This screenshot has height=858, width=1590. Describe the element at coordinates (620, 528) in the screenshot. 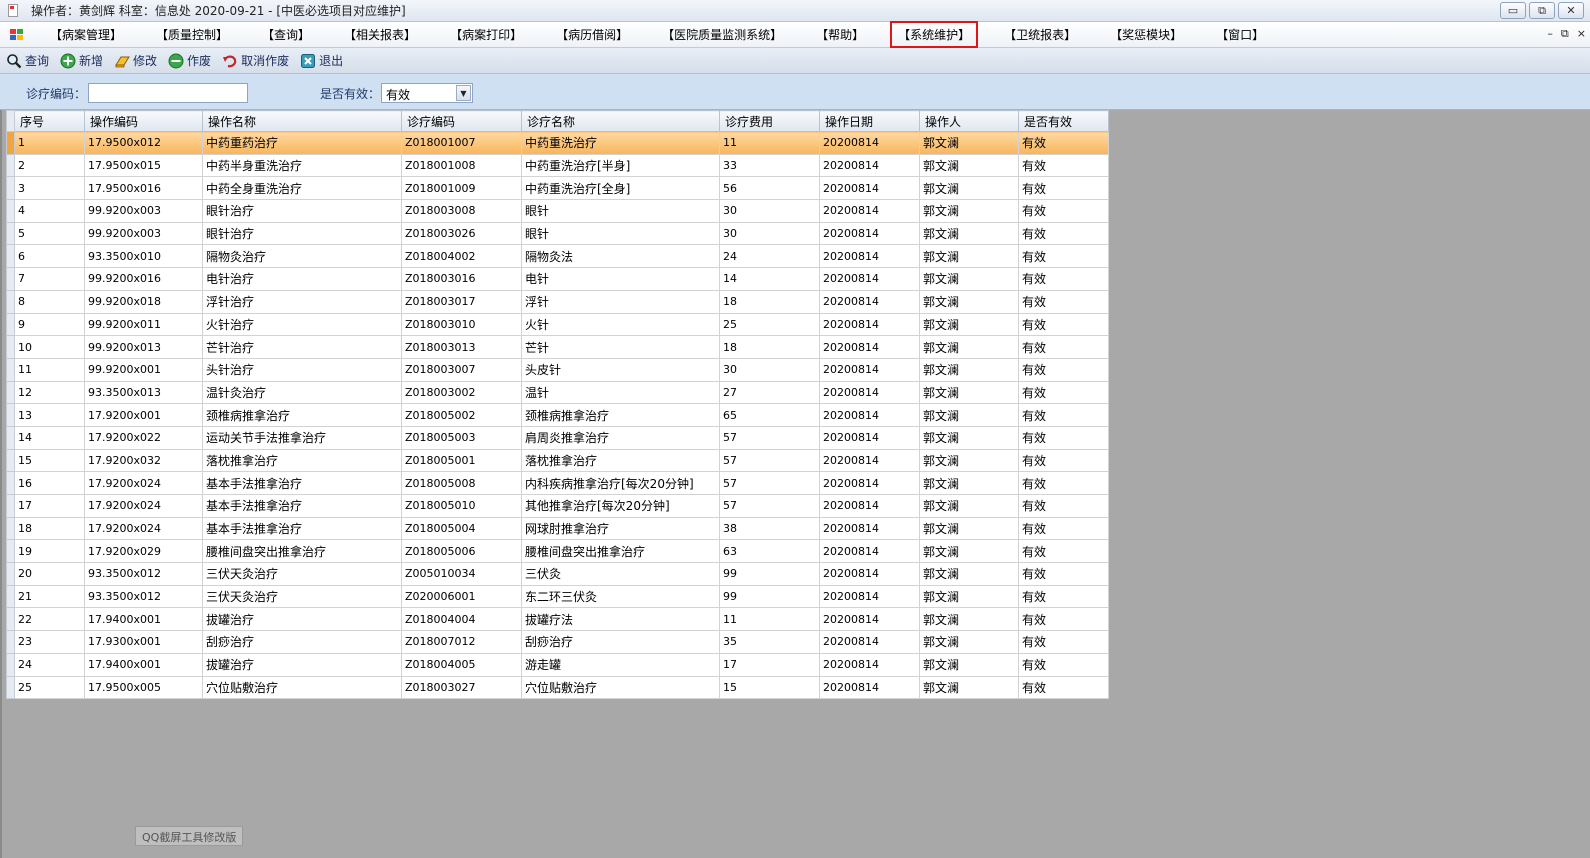

I see `table-cell: 网球肘推拿治疗` at that location.